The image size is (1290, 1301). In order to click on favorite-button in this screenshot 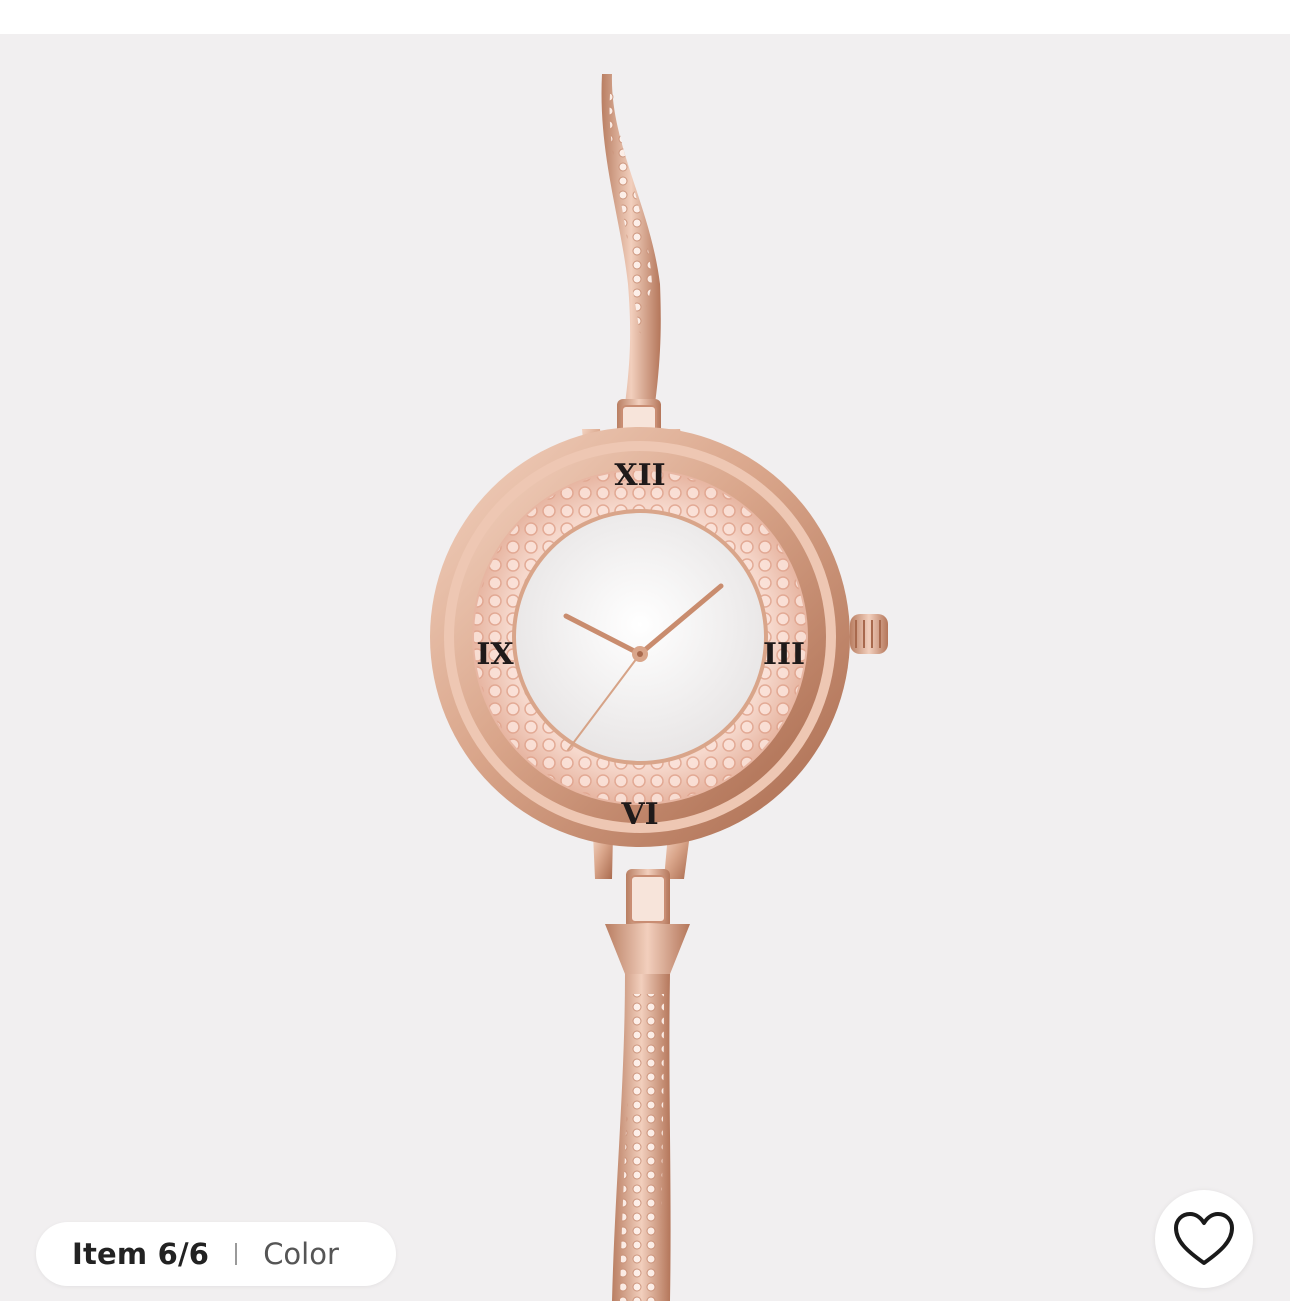, I will do `click(1204, 1239)`.